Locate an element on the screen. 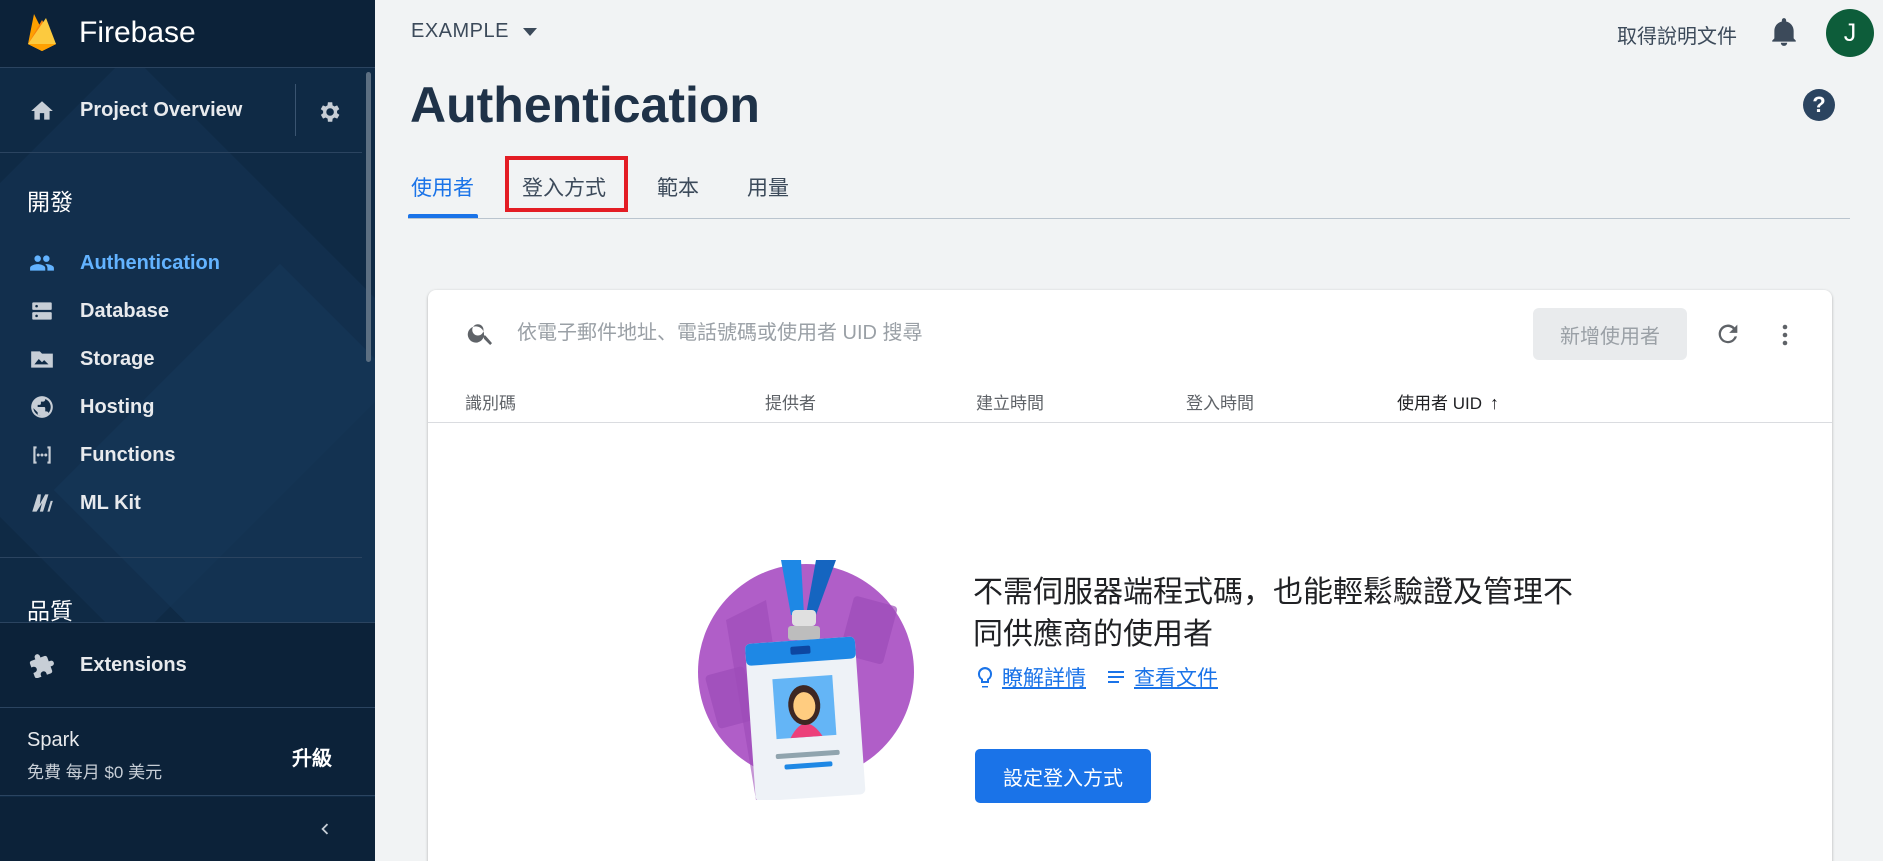  tab-usage: 用量 is located at coordinates (768, 187).